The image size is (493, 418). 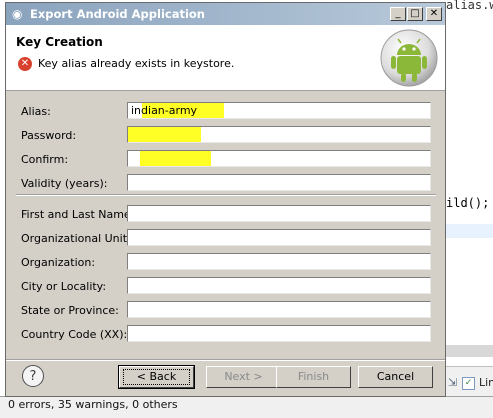 I want to click on back-button: < Back, so click(x=156, y=377).